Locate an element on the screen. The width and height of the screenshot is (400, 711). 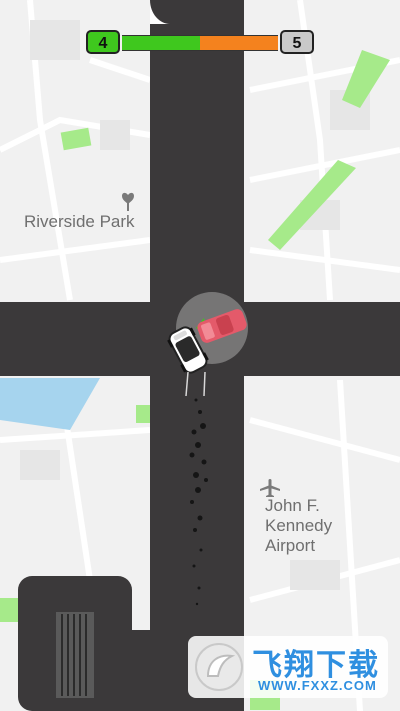
watermark-url: WWW.FXXZ.COM is located at coordinates (317, 685).